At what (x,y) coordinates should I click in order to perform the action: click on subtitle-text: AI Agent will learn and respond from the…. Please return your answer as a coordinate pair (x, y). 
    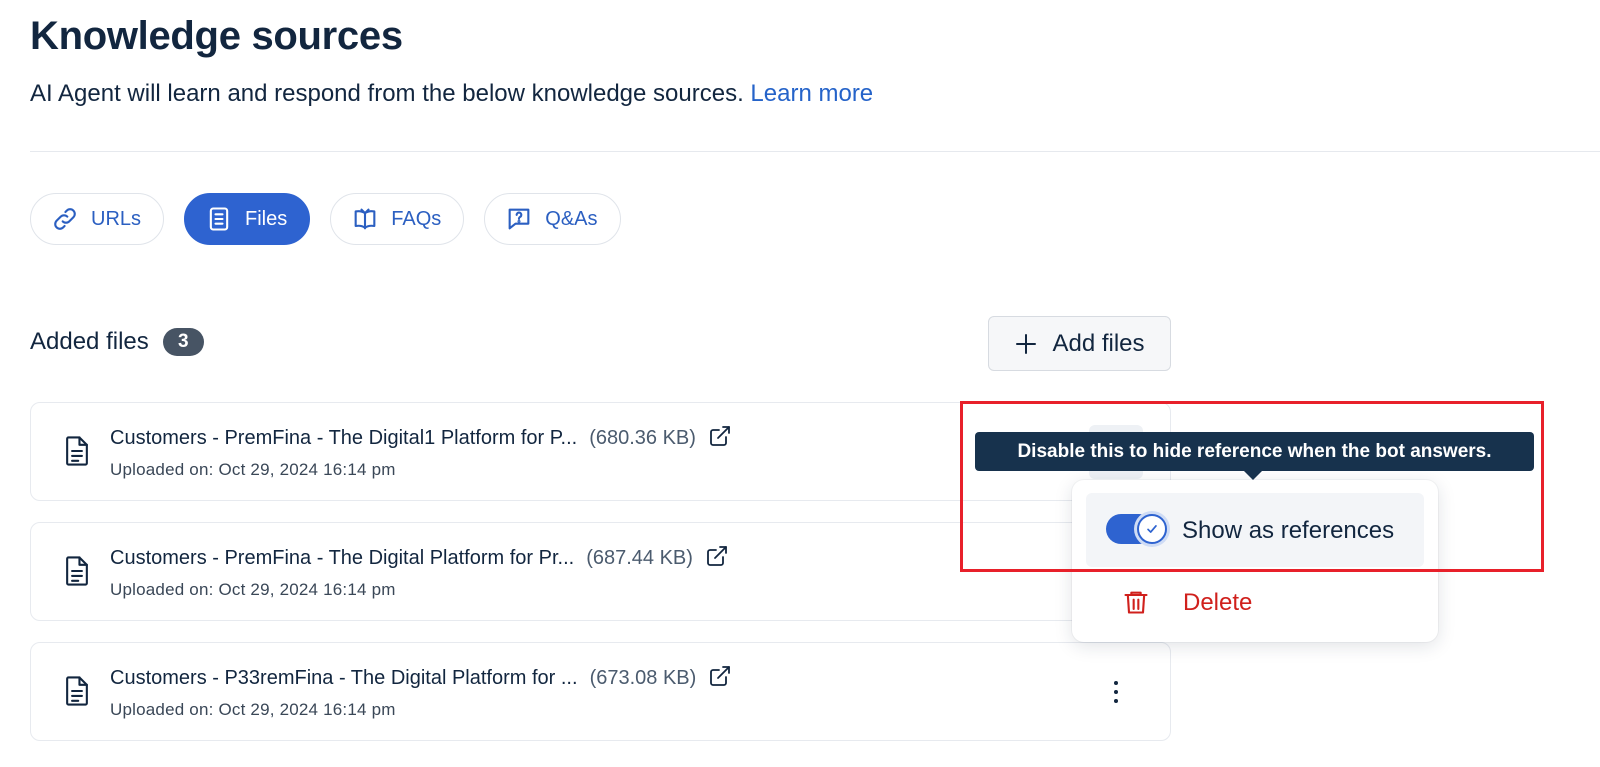
    Looking at the image, I should click on (387, 93).